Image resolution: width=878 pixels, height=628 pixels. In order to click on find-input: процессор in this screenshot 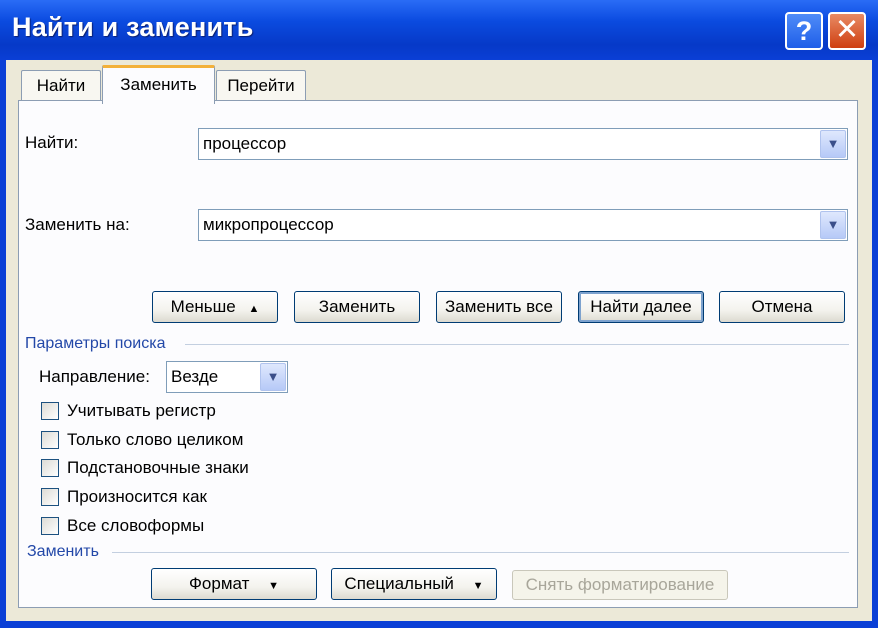, I will do `click(244, 144)`.